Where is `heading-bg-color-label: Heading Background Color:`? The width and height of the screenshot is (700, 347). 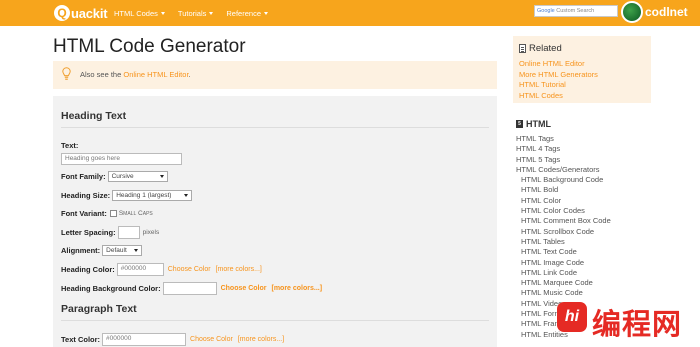
heading-bg-color-label: Heading Background Color: is located at coordinates (111, 288).